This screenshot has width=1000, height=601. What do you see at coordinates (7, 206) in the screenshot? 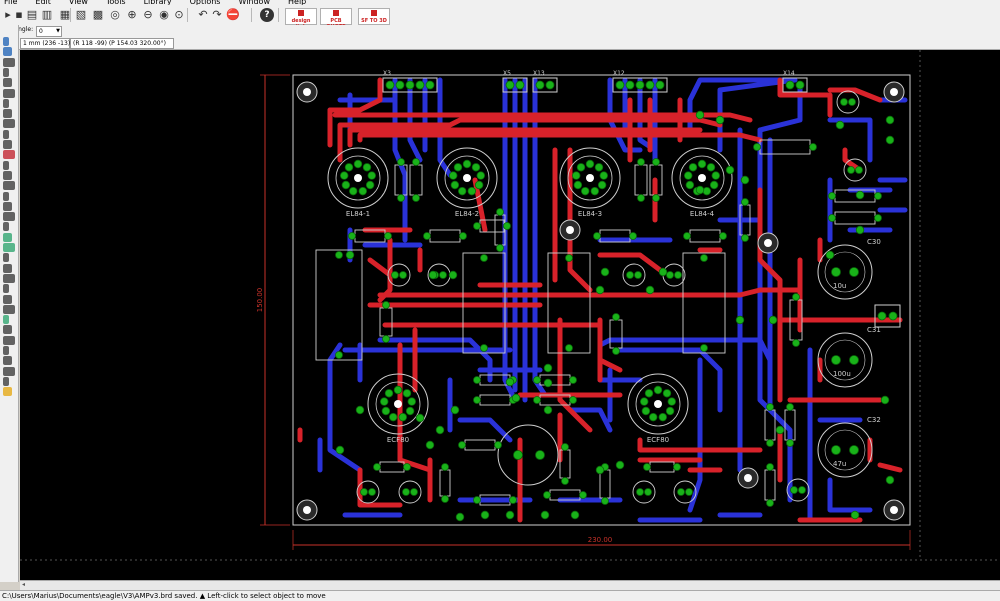
I see `split-icon` at bounding box center [7, 206].